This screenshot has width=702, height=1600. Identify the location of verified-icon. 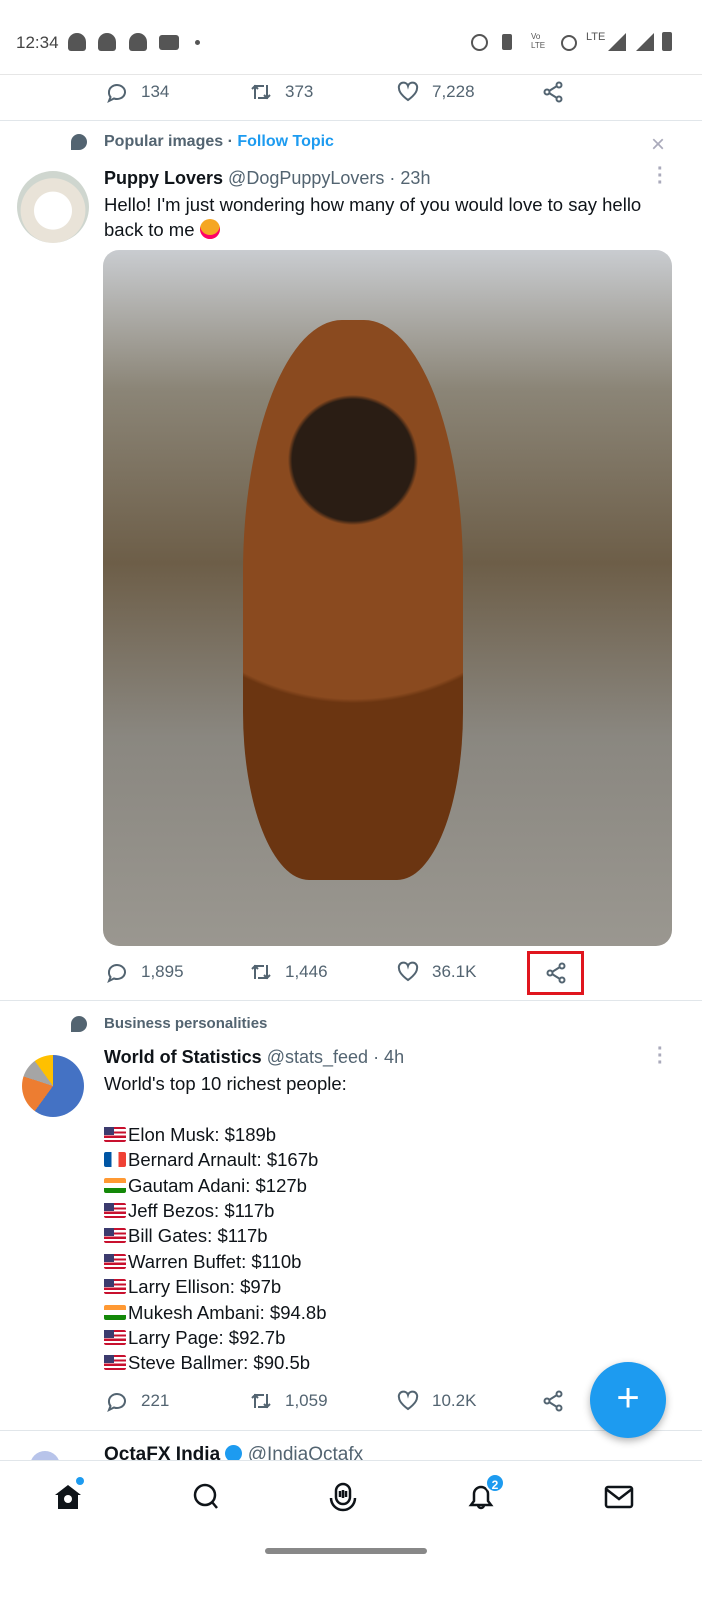
(234, 1452).